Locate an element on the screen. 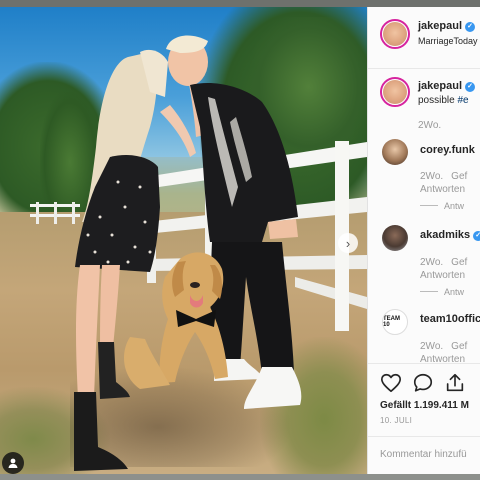 This screenshot has width=480, height=480. caption-username: jakepaul ✓ is located at coordinates (447, 86).